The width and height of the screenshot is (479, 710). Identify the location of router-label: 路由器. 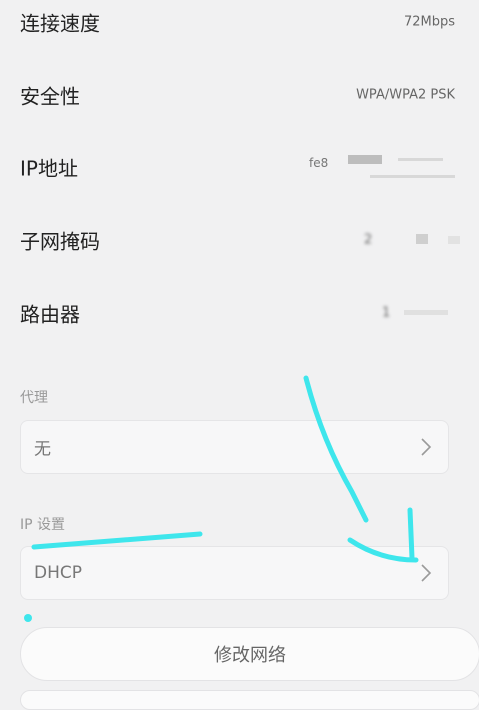
(50, 314).